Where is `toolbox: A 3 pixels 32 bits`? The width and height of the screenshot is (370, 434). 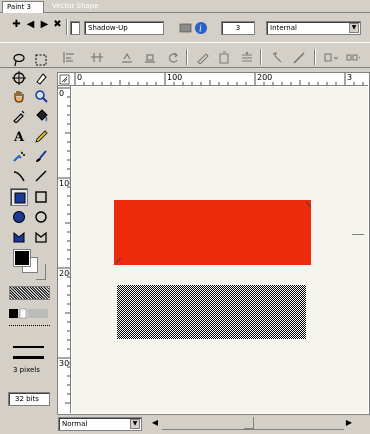
toolbox: A 3 pixels 32 bits is located at coordinates (28, 243).